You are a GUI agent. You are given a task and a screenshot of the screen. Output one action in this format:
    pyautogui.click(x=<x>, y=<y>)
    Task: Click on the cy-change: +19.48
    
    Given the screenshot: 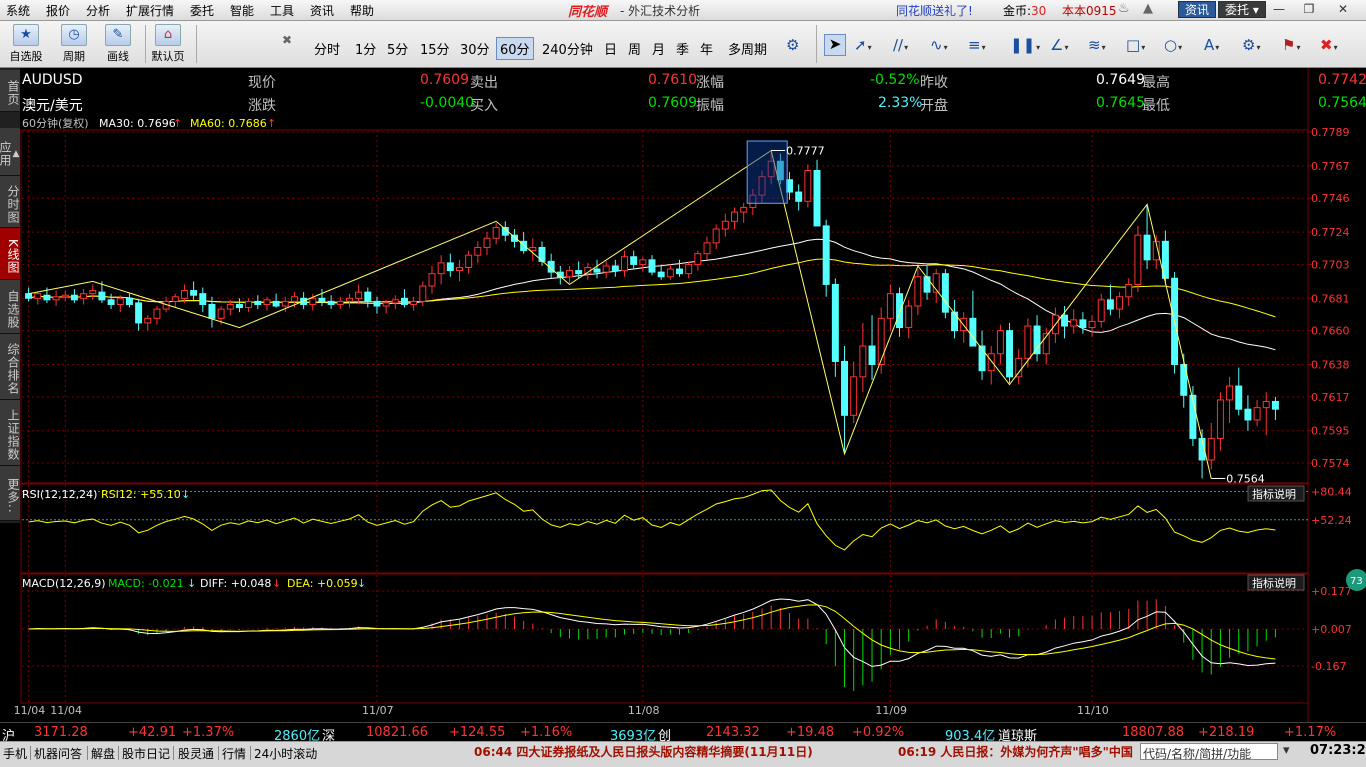 What is the action you would take?
    pyautogui.click(x=810, y=732)
    